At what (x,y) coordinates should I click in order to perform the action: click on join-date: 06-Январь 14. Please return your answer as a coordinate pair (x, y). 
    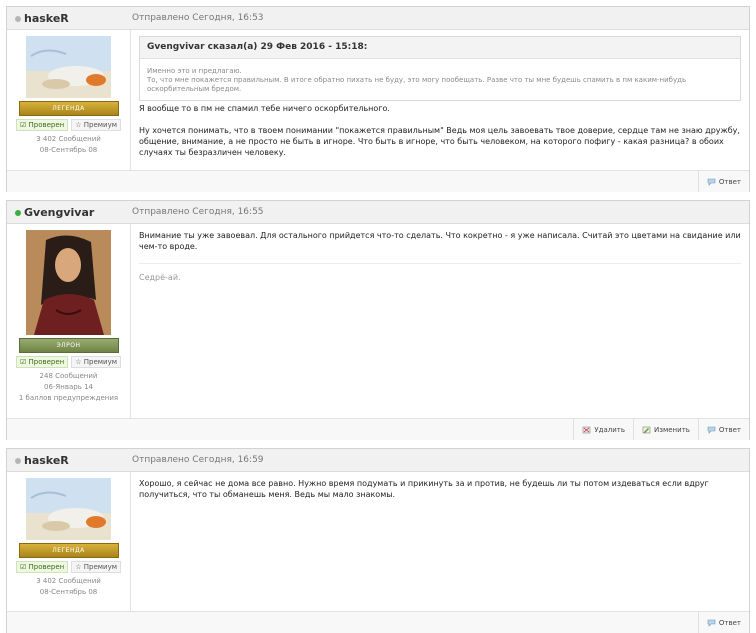
    Looking at the image, I should click on (68, 387).